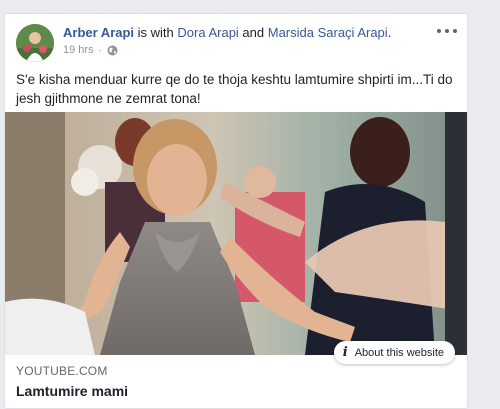  Describe the element at coordinates (253, 32) in the screenshot. I see `and-text: and` at that location.